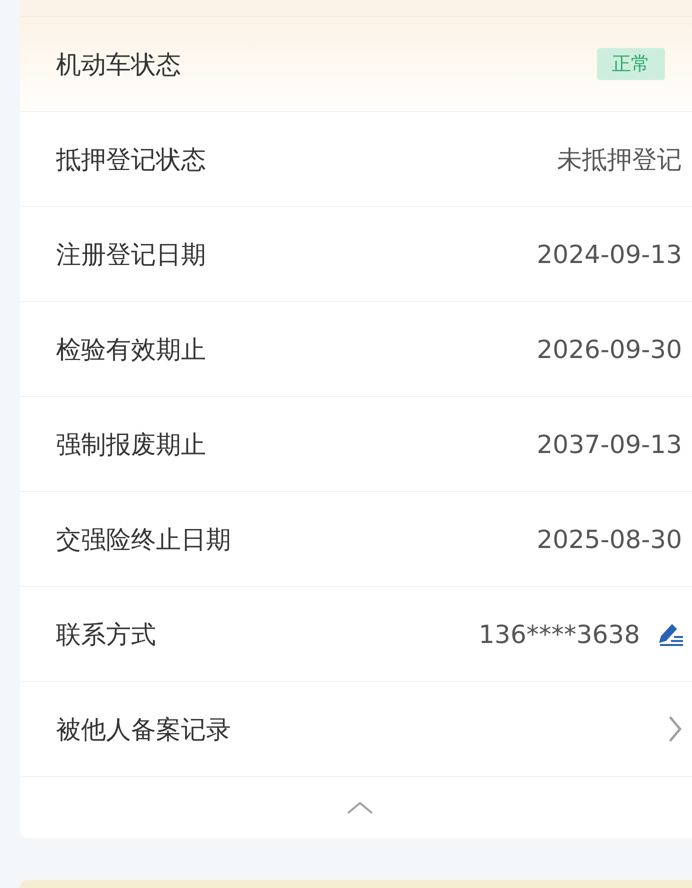  Describe the element at coordinates (106, 634) in the screenshot. I see `field-label: 联系方式` at that location.